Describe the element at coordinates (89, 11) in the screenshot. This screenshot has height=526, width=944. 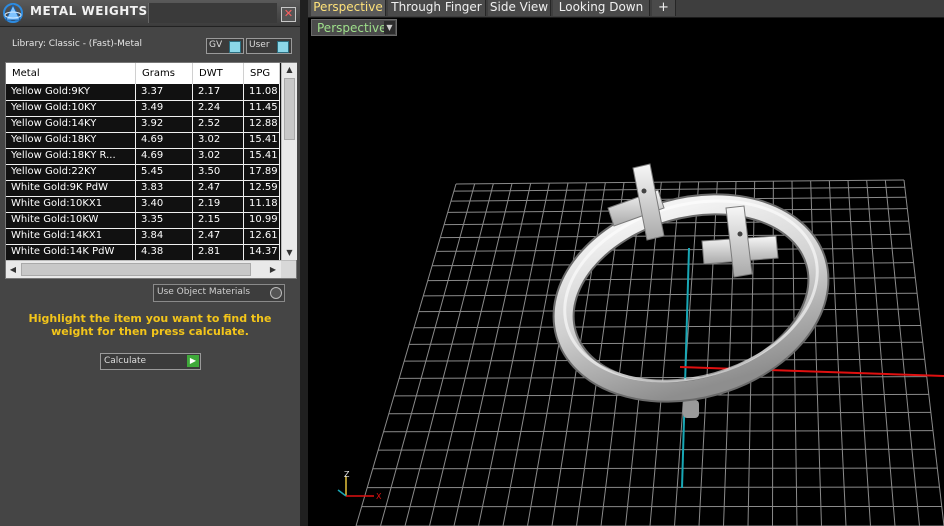
I see `panel-title: METAL WEIGHTS` at that location.